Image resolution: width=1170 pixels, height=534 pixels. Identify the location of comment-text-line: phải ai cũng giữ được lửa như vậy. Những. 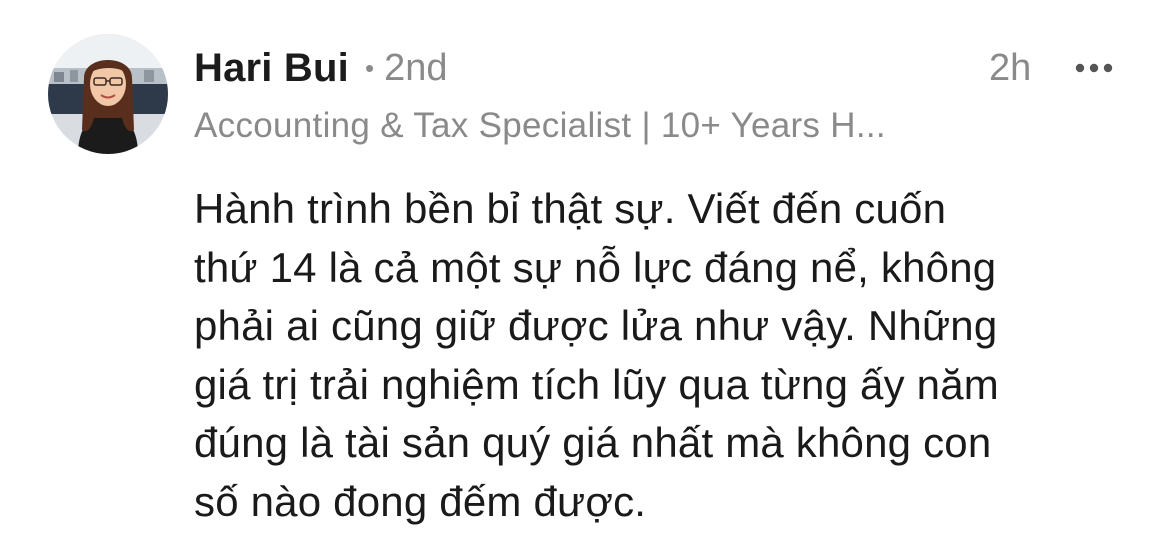
(596, 325).